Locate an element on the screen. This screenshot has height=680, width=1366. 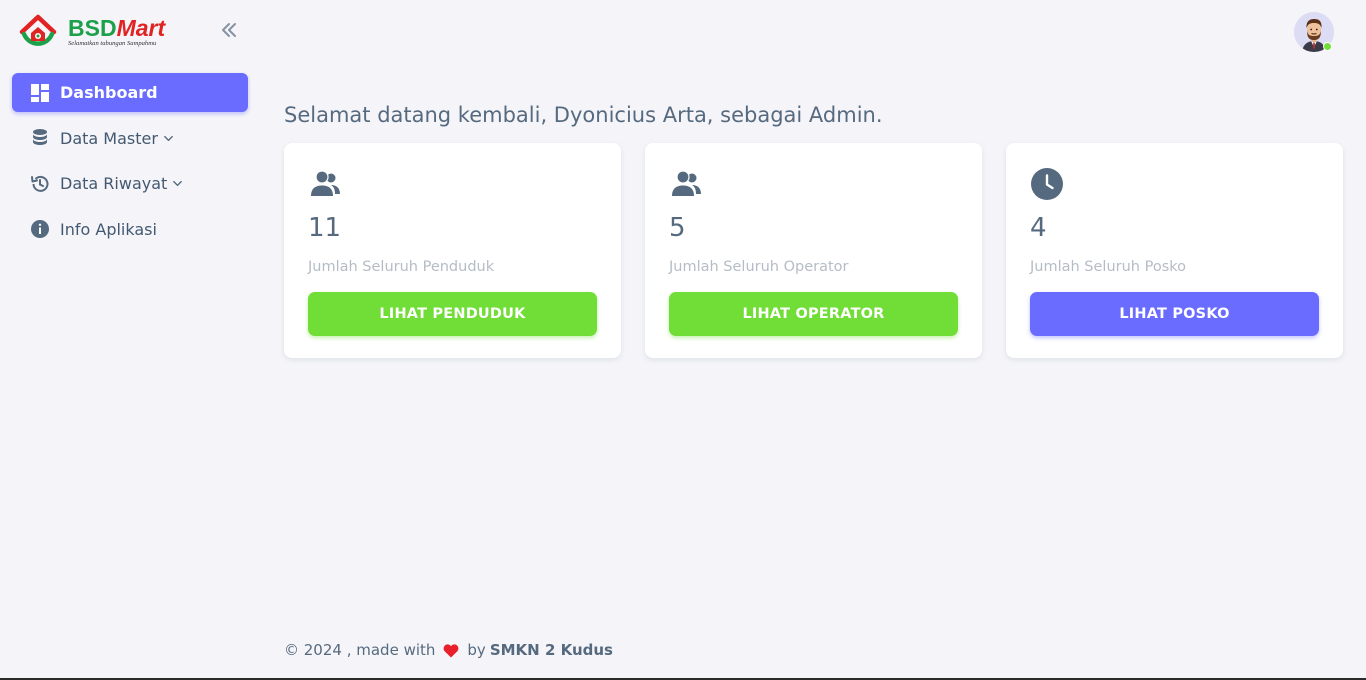
card-label: Jumlah Seluruh Operator is located at coordinates (759, 267).